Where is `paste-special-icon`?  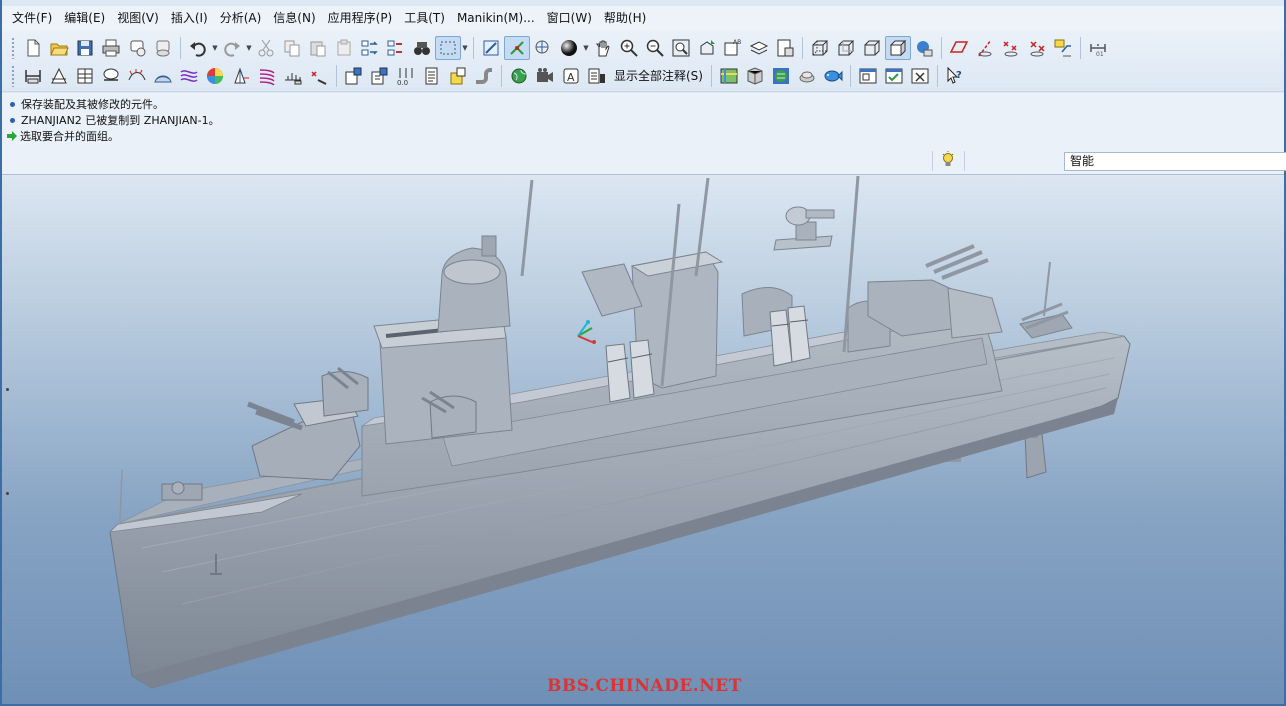 paste-special-icon is located at coordinates (344, 48).